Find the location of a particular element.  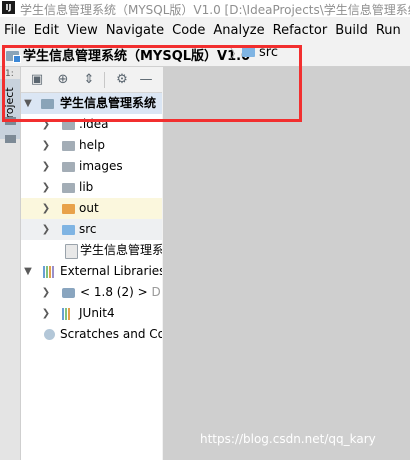

module-file-icon is located at coordinates (71, 251).